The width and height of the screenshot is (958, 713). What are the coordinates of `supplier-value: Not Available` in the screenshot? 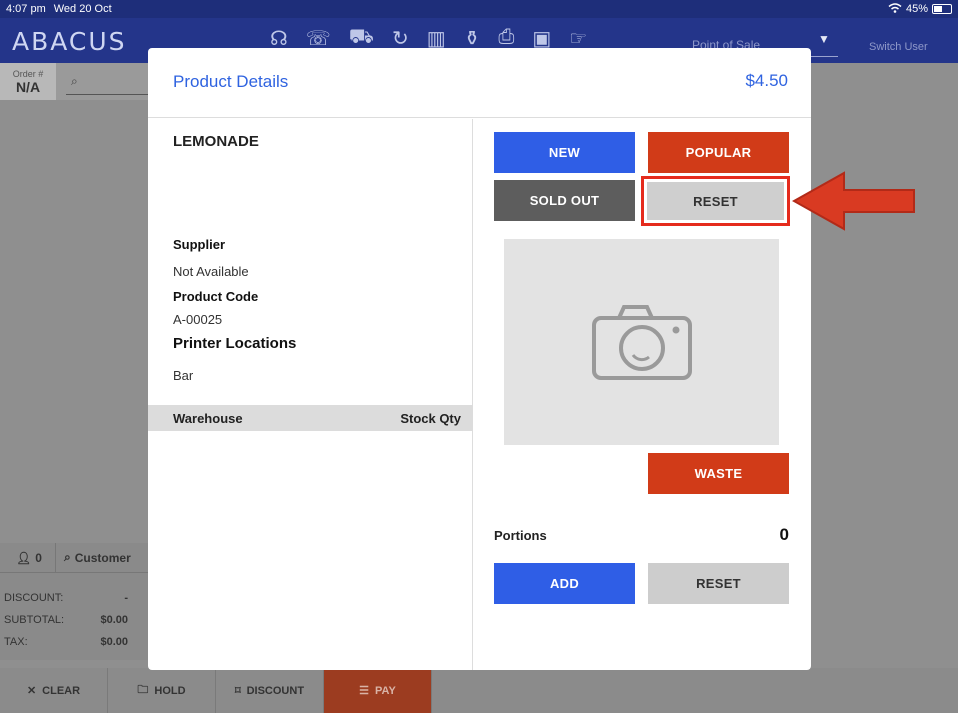 It's located at (211, 271).